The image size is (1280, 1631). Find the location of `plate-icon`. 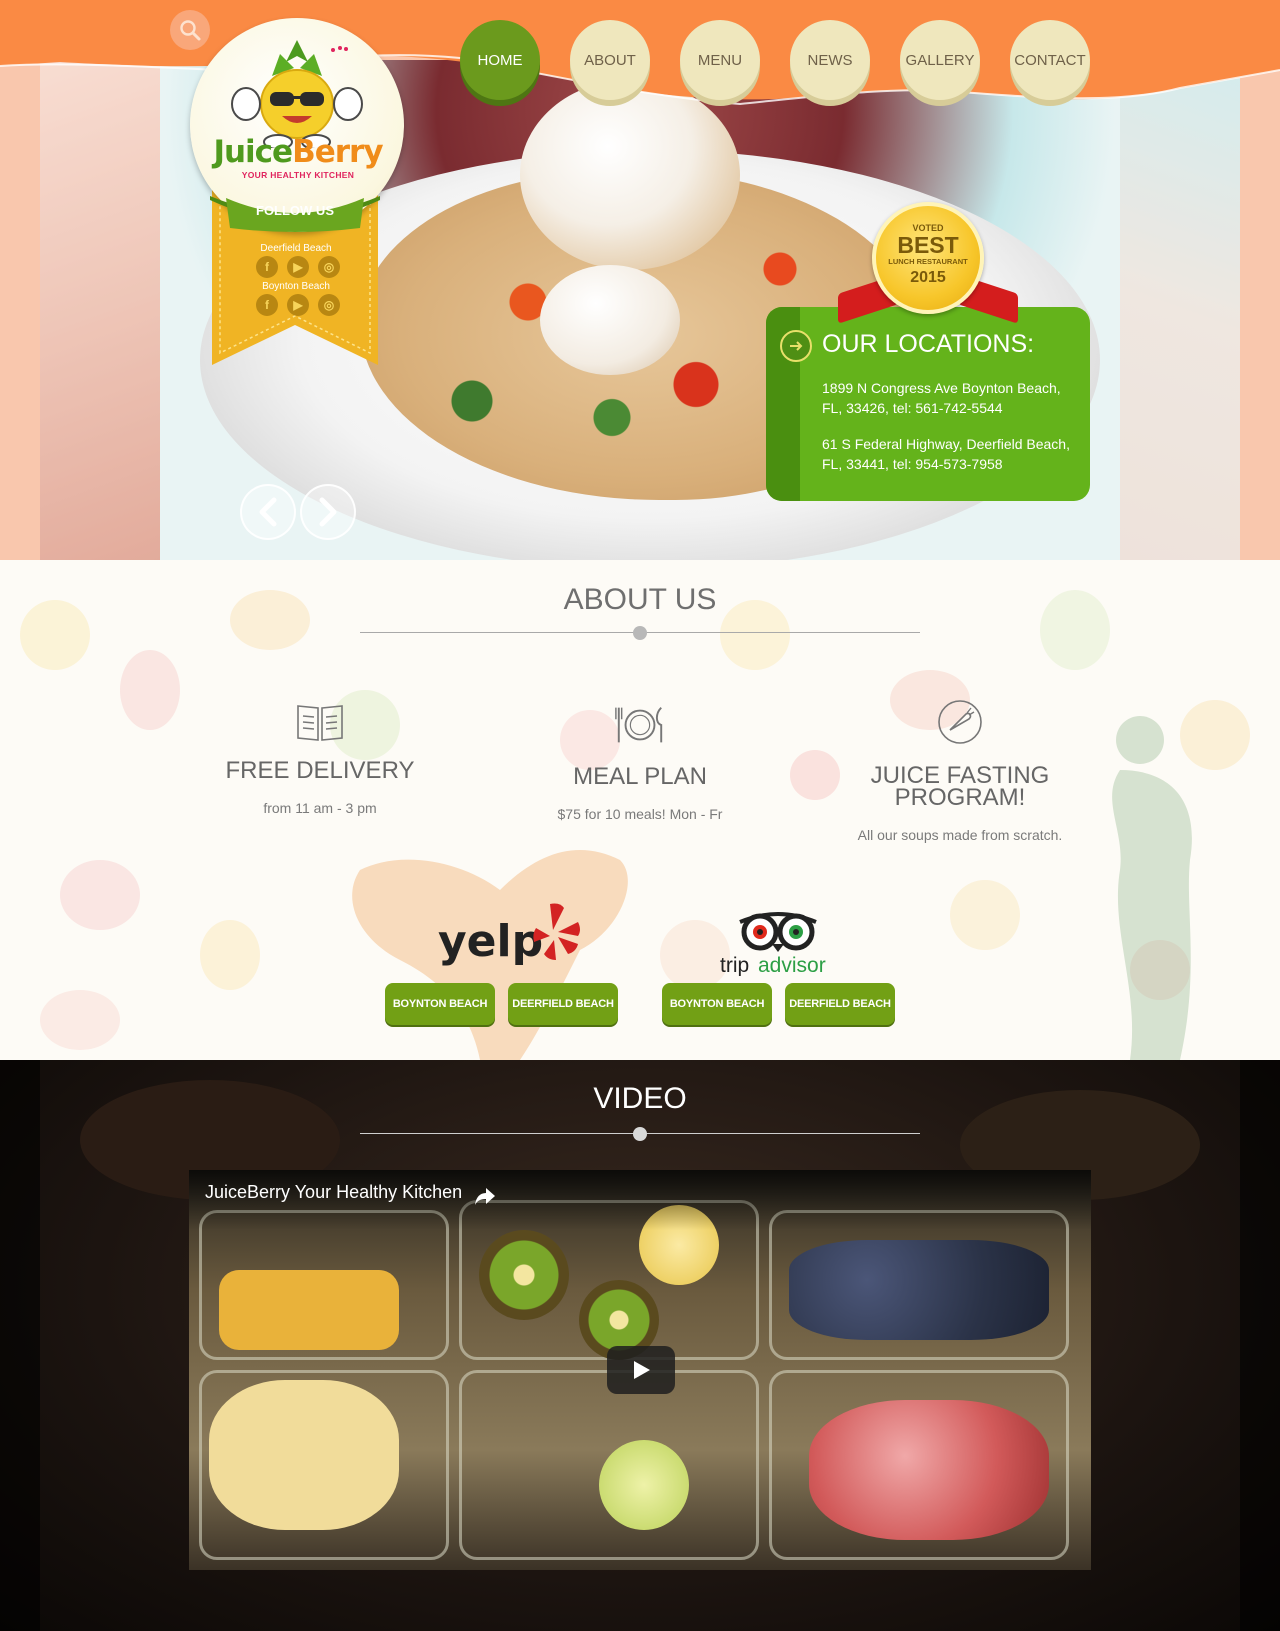

plate-icon is located at coordinates (640, 725).